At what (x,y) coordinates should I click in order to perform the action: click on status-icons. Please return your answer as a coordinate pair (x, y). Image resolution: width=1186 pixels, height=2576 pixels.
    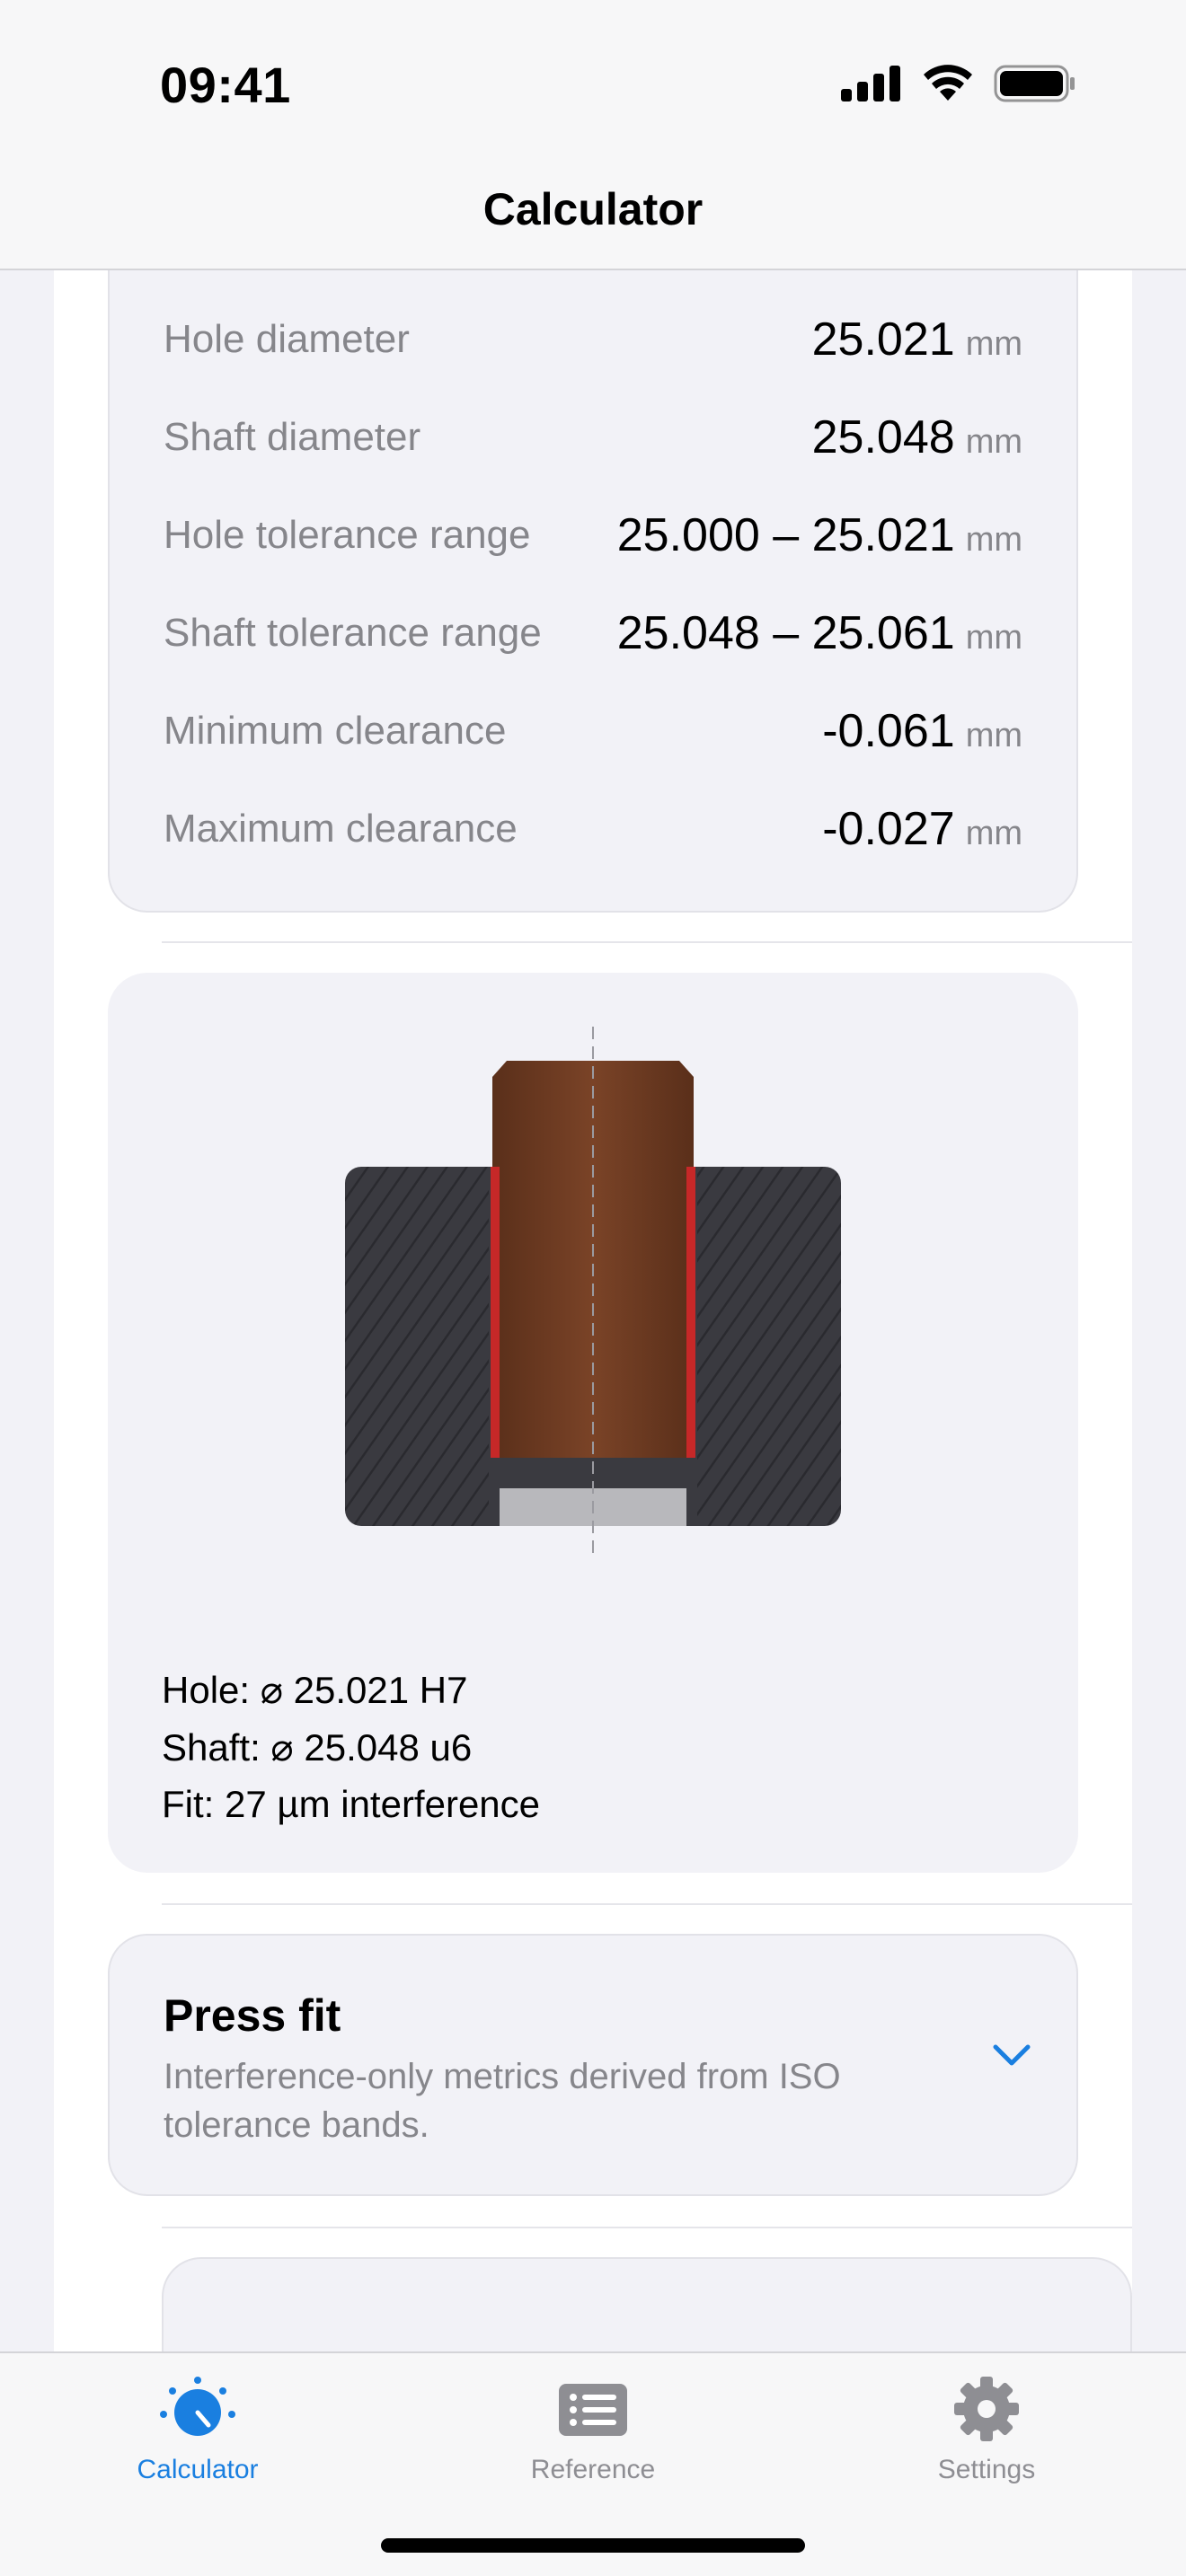
    Looking at the image, I should click on (958, 83).